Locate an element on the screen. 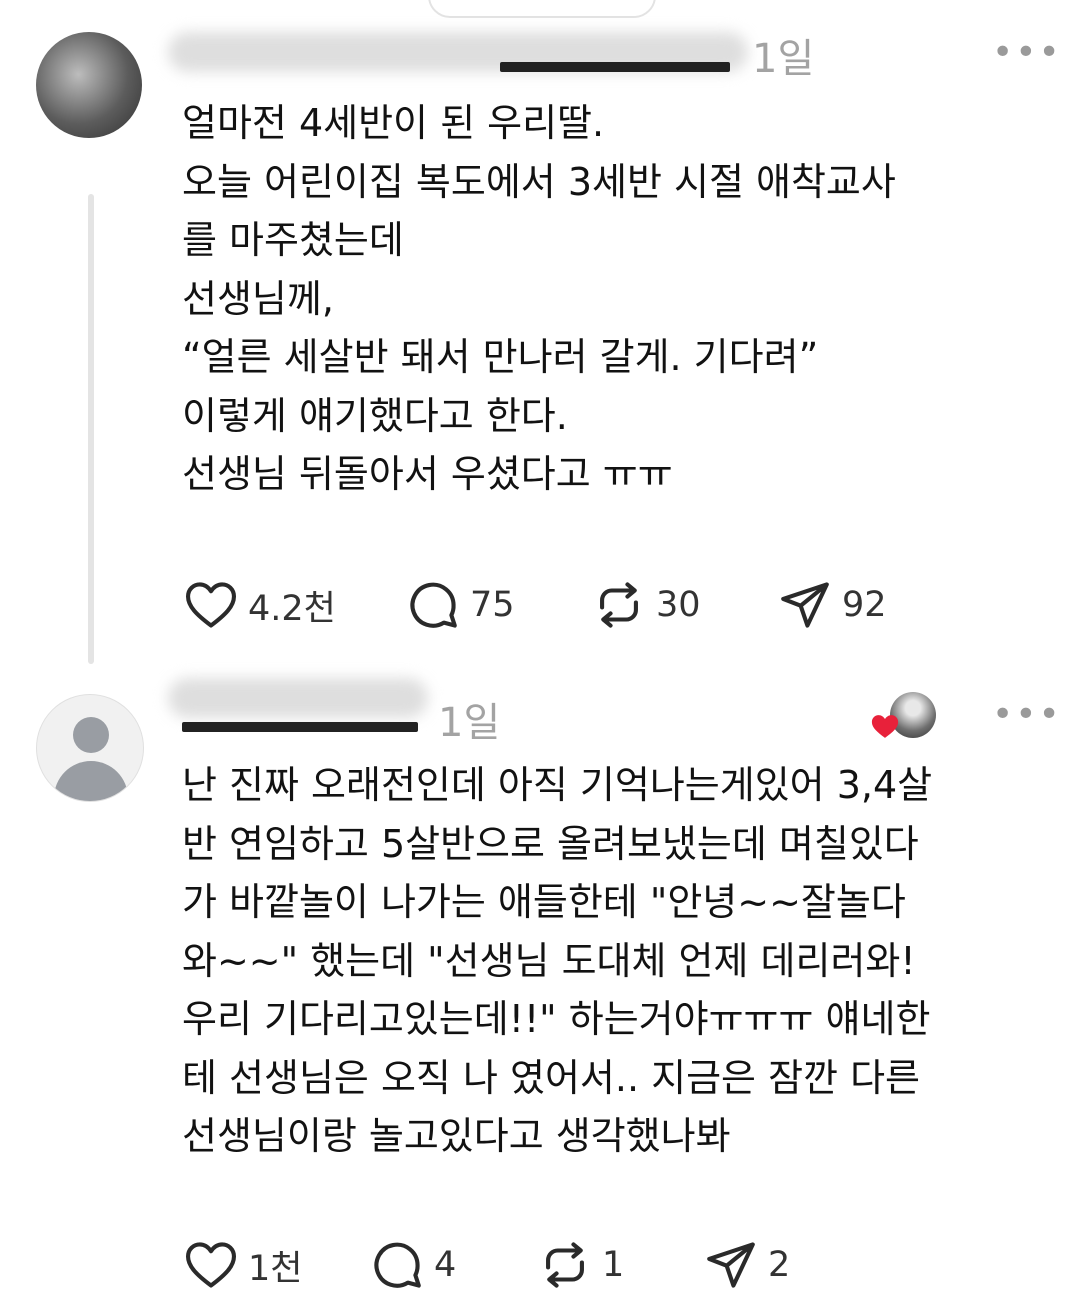 The width and height of the screenshot is (1080, 1296). like-button: 4.2천 is located at coordinates (259, 605).